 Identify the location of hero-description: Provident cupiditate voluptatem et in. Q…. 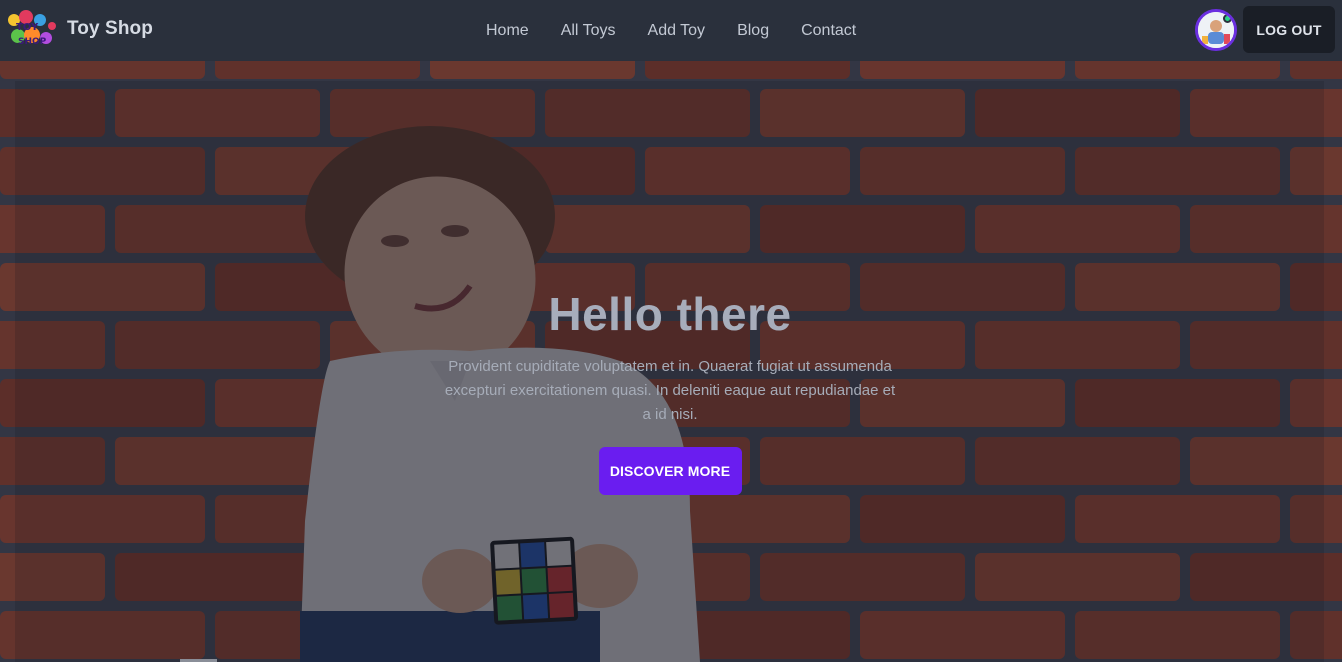
(670, 390).